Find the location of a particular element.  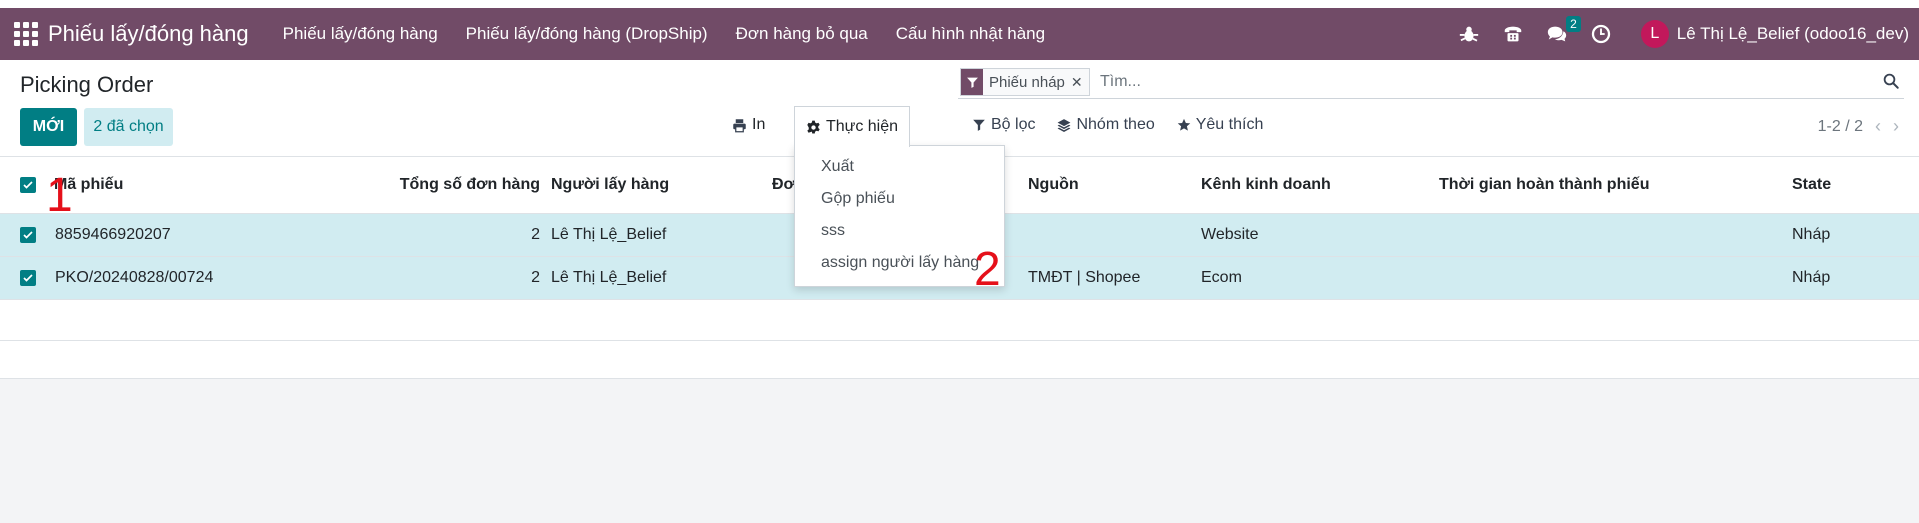

cell-code: PKO/20240828/00724 is located at coordinates (134, 277).